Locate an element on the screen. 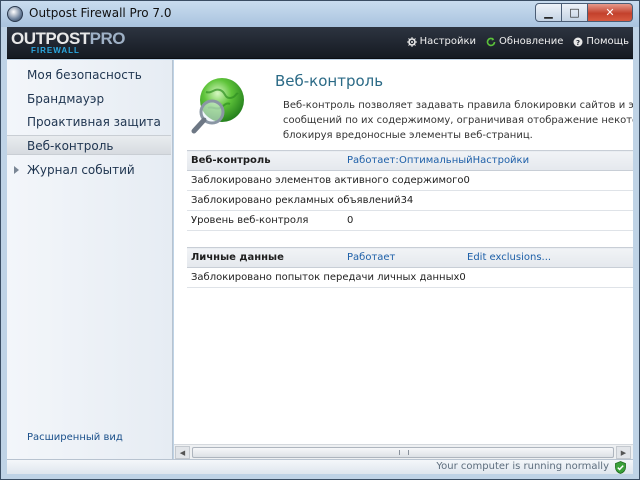  sidebar-item-proactive: Проактивная защита is located at coordinates (89, 122).